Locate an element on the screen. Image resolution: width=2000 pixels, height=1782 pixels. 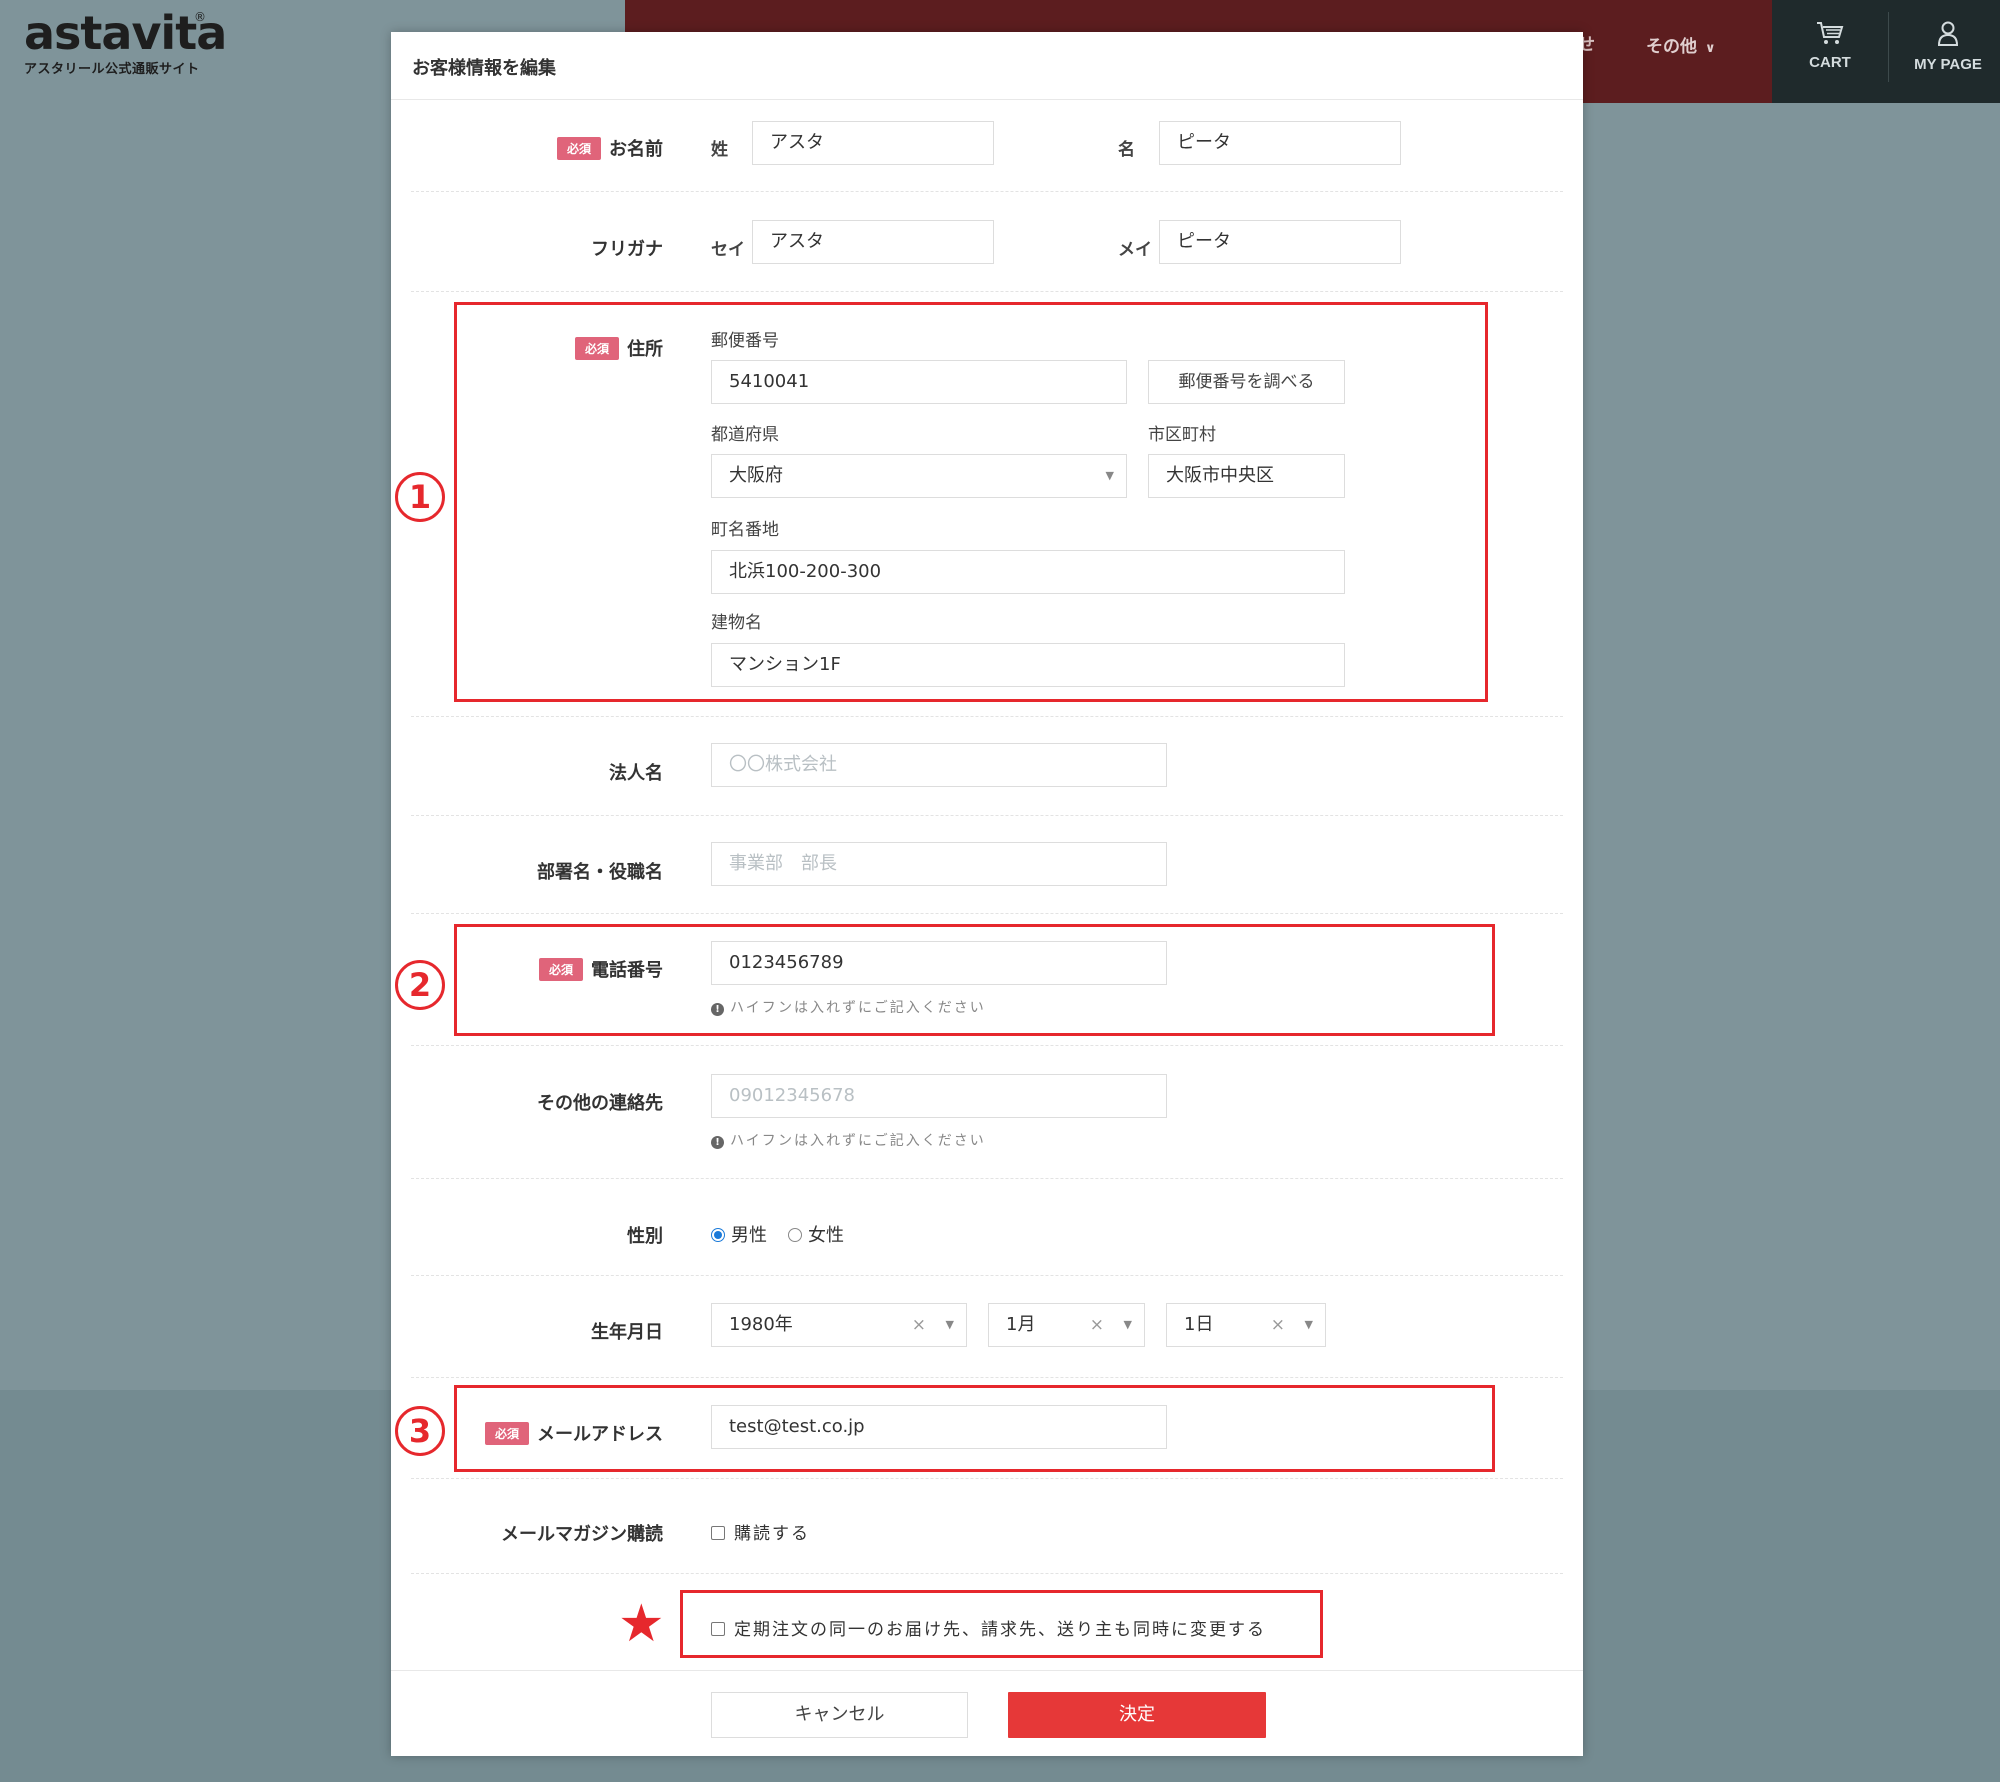
nav-divider is located at coordinates (1888, 47).